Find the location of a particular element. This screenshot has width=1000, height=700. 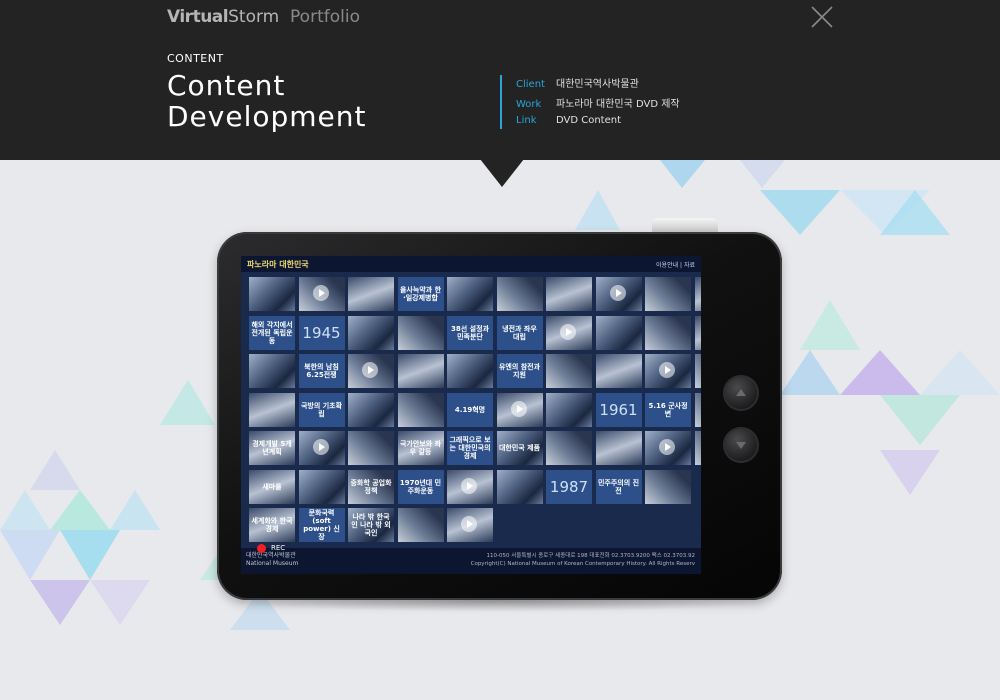

content-tile: 을사늑약과 한·일강제병합 is located at coordinates (420, 294).